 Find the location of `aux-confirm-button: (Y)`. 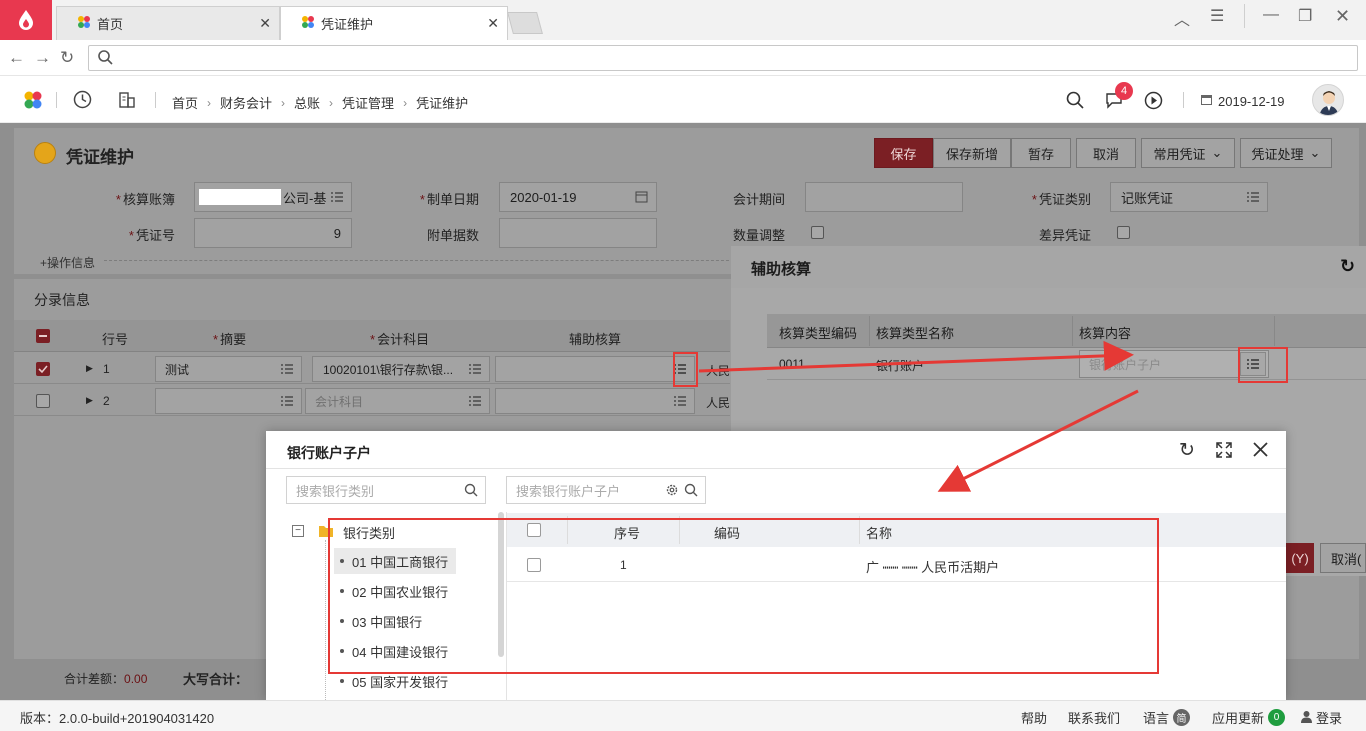

aux-confirm-button: (Y) is located at coordinates (1300, 558).